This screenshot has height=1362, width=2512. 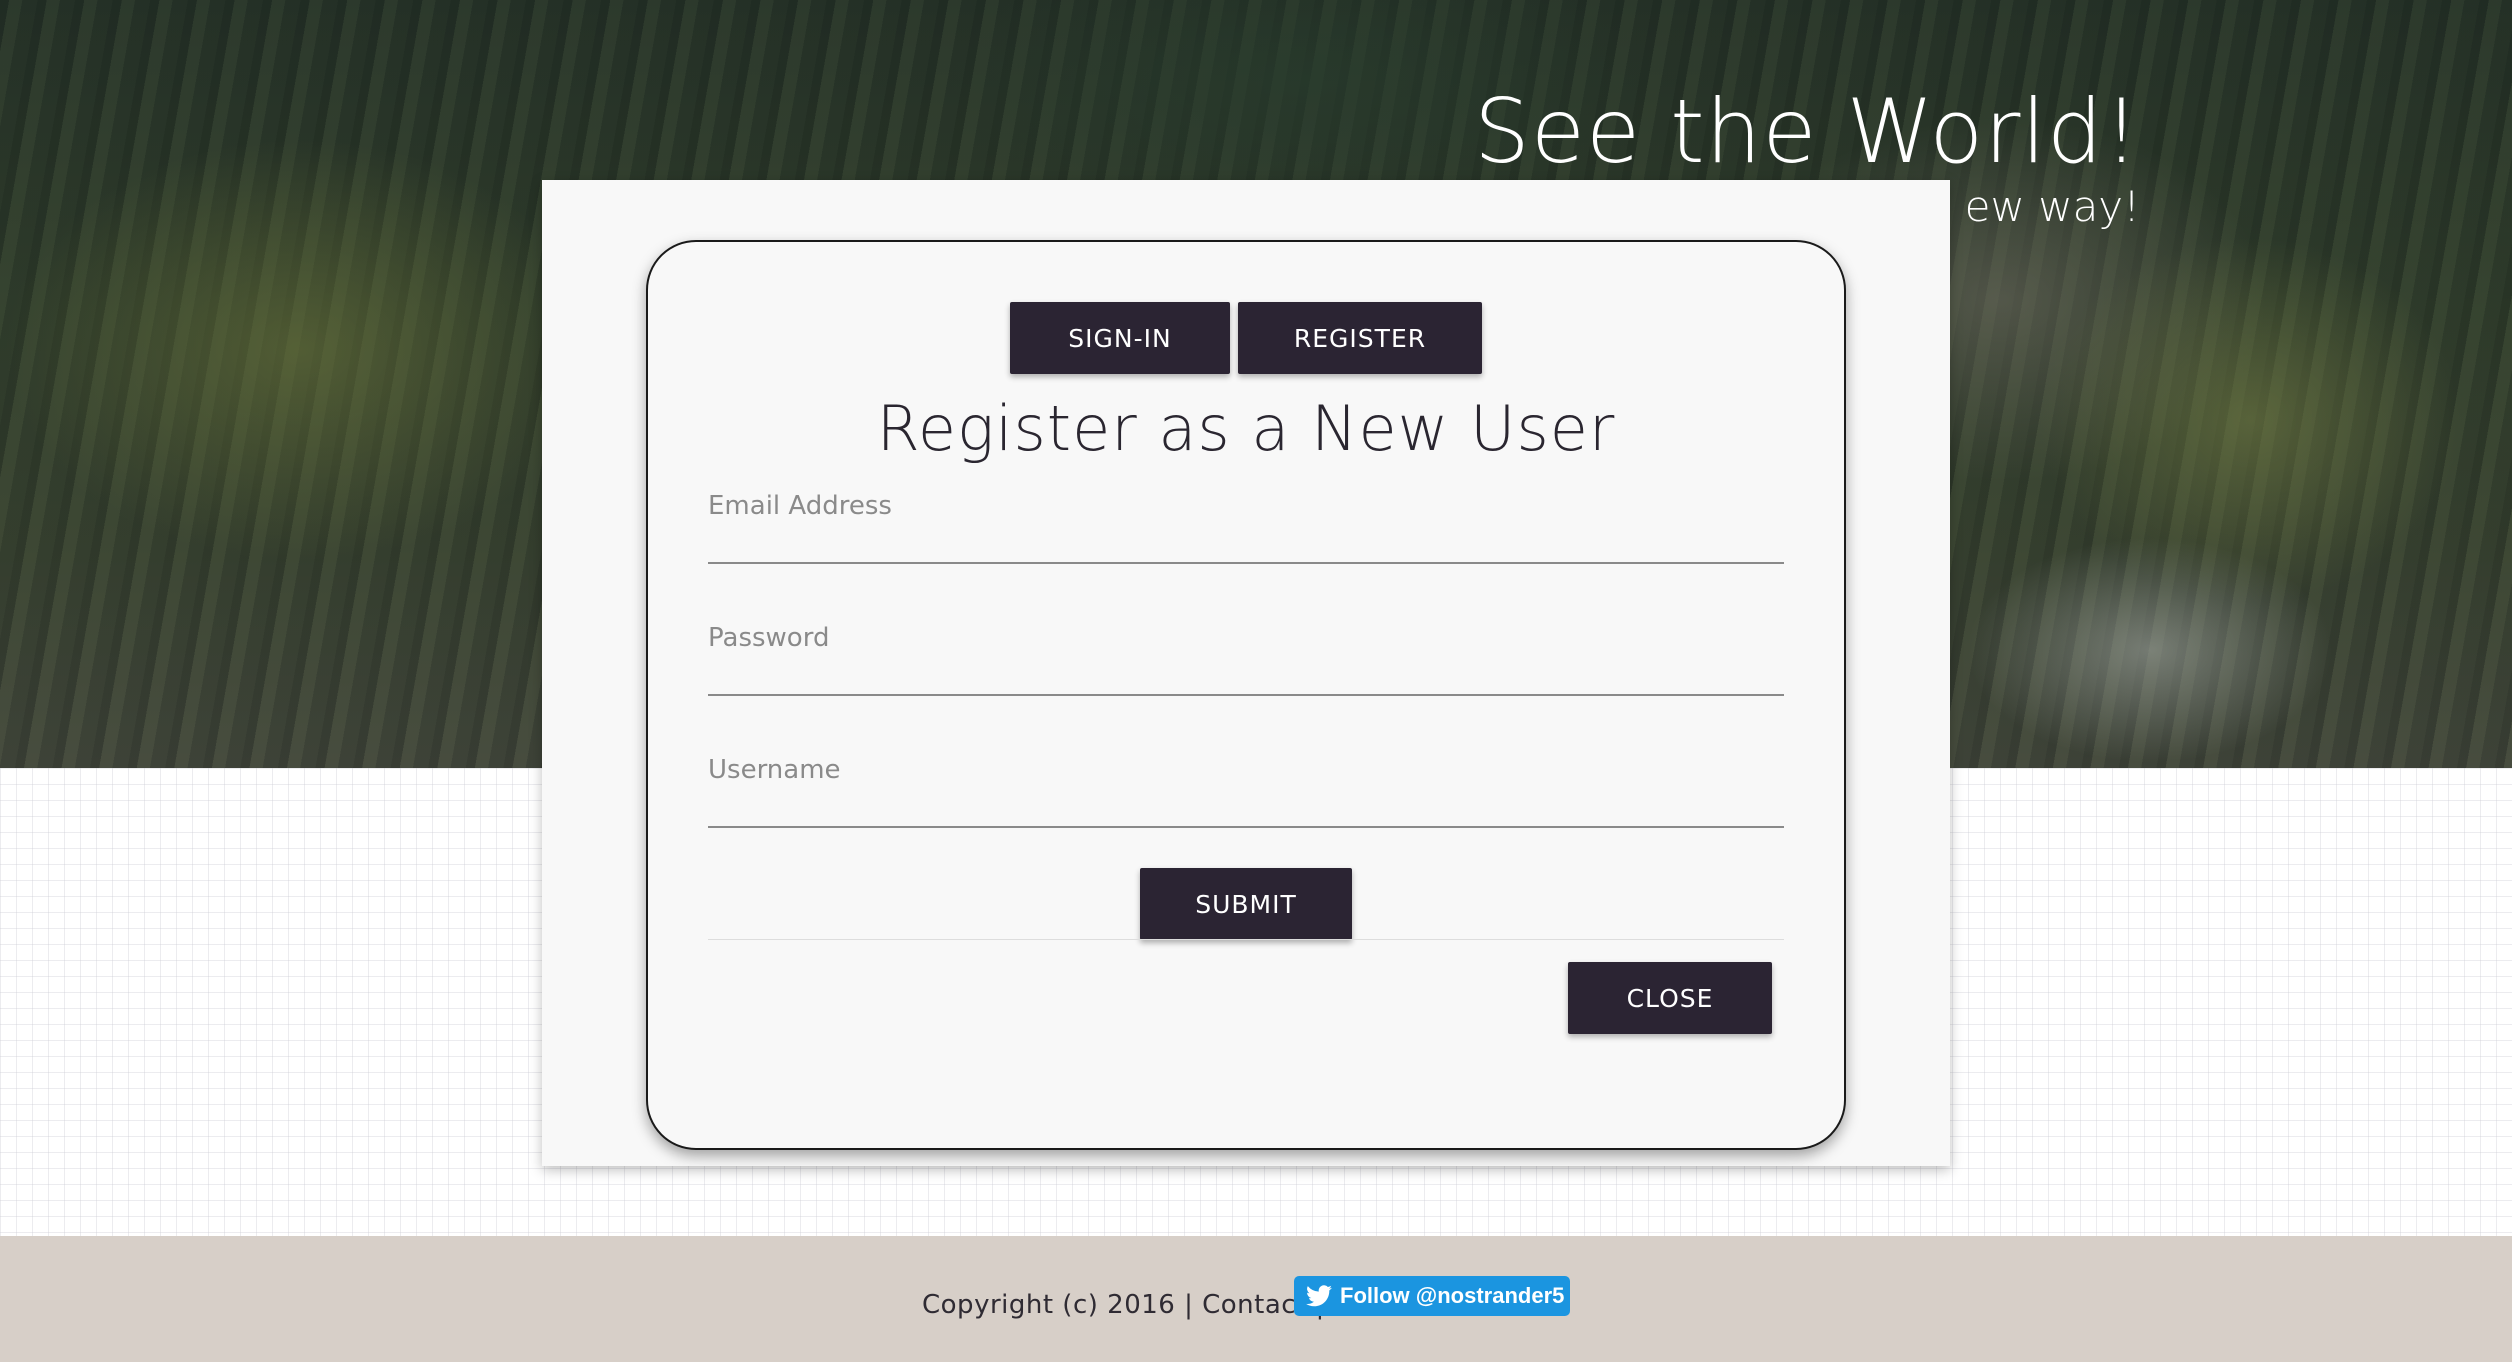 I want to click on hero-title: See the World!, so click(x=1807, y=131).